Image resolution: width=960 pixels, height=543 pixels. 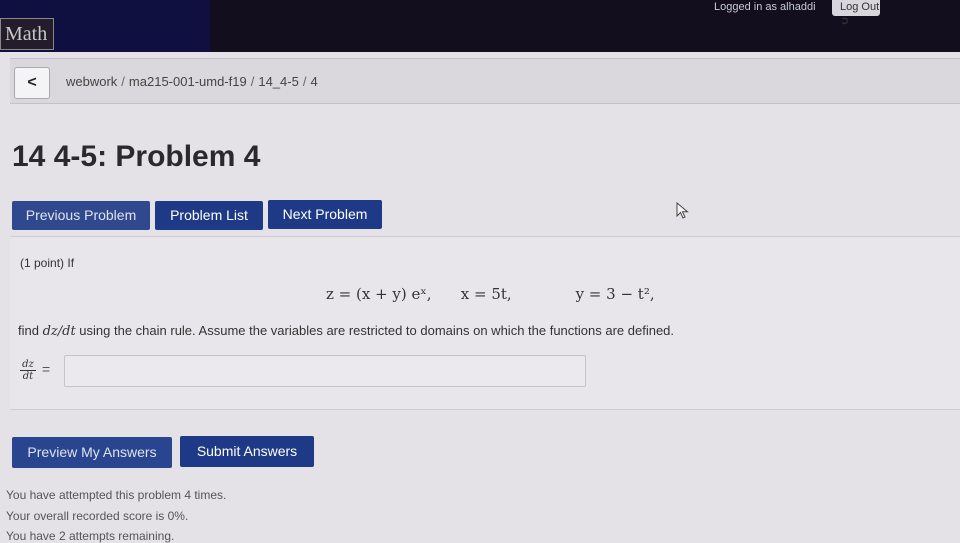 What do you see at coordinates (860, 7) in the screenshot?
I see `logout-label: Log Out` at bounding box center [860, 7].